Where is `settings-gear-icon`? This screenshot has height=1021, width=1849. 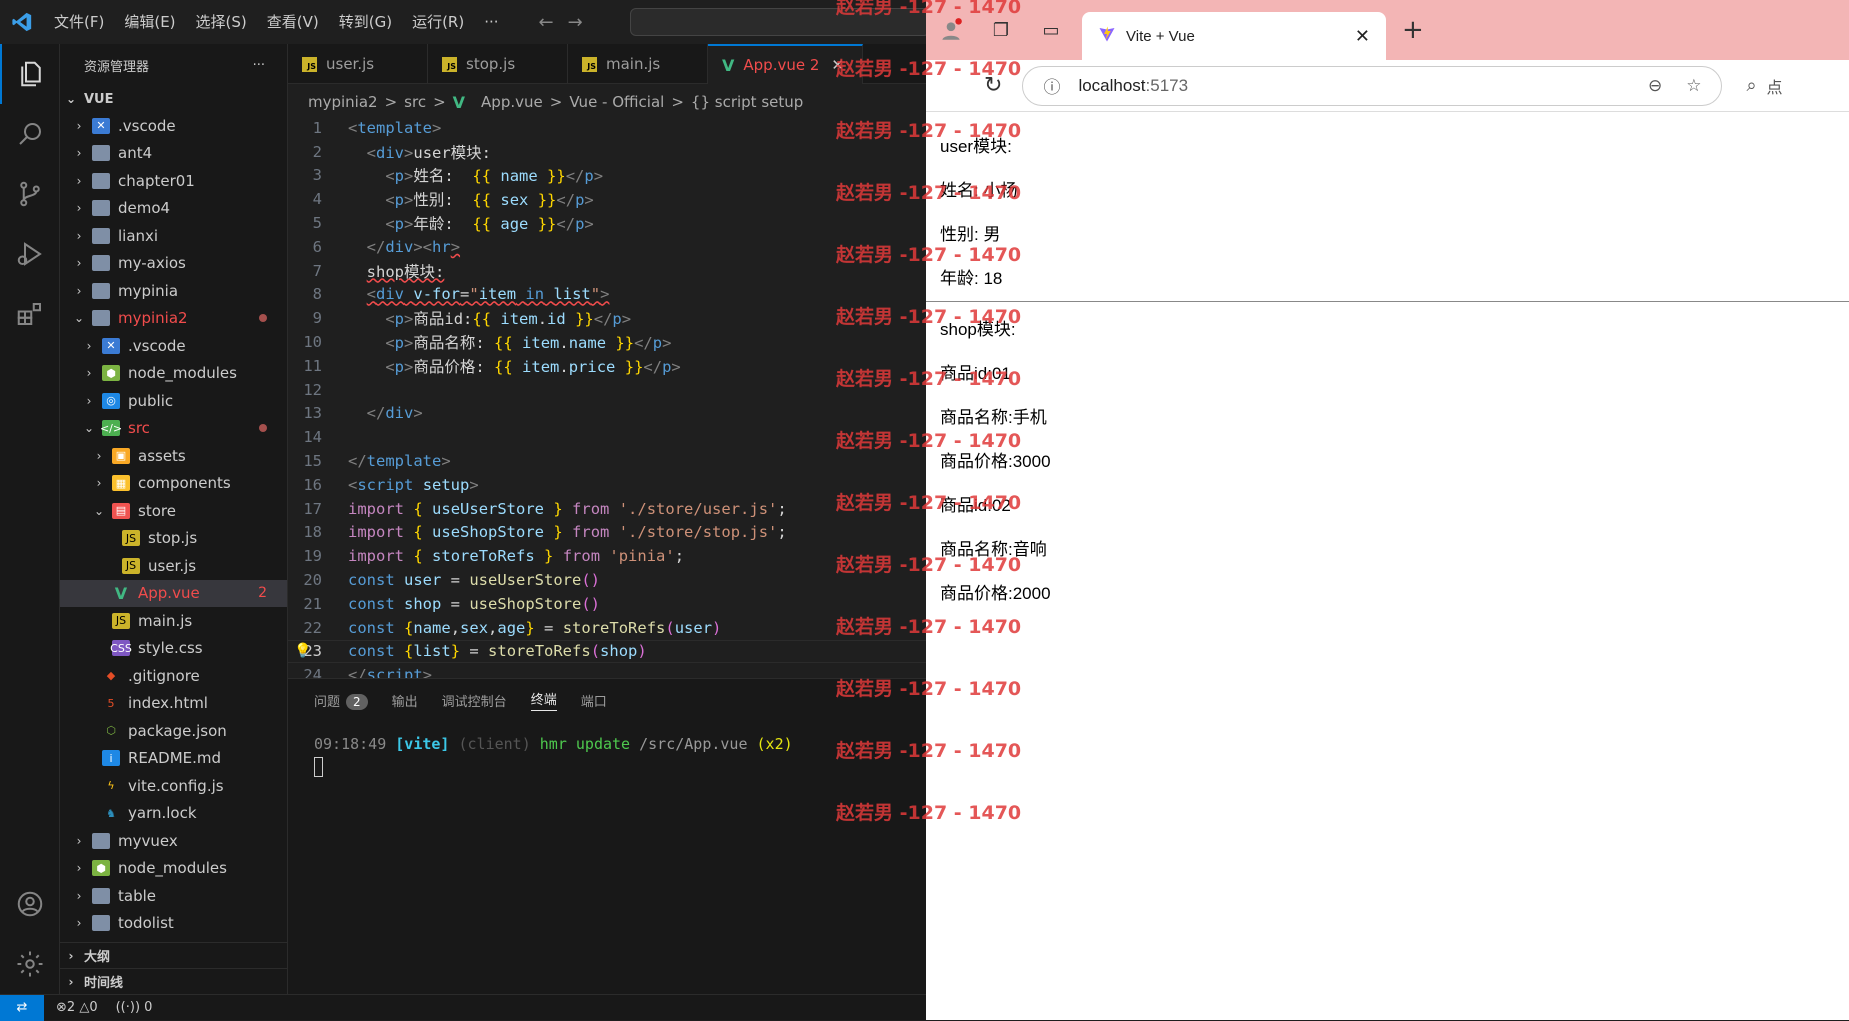 settings-gear-icon is located at coordinates (30, 964).